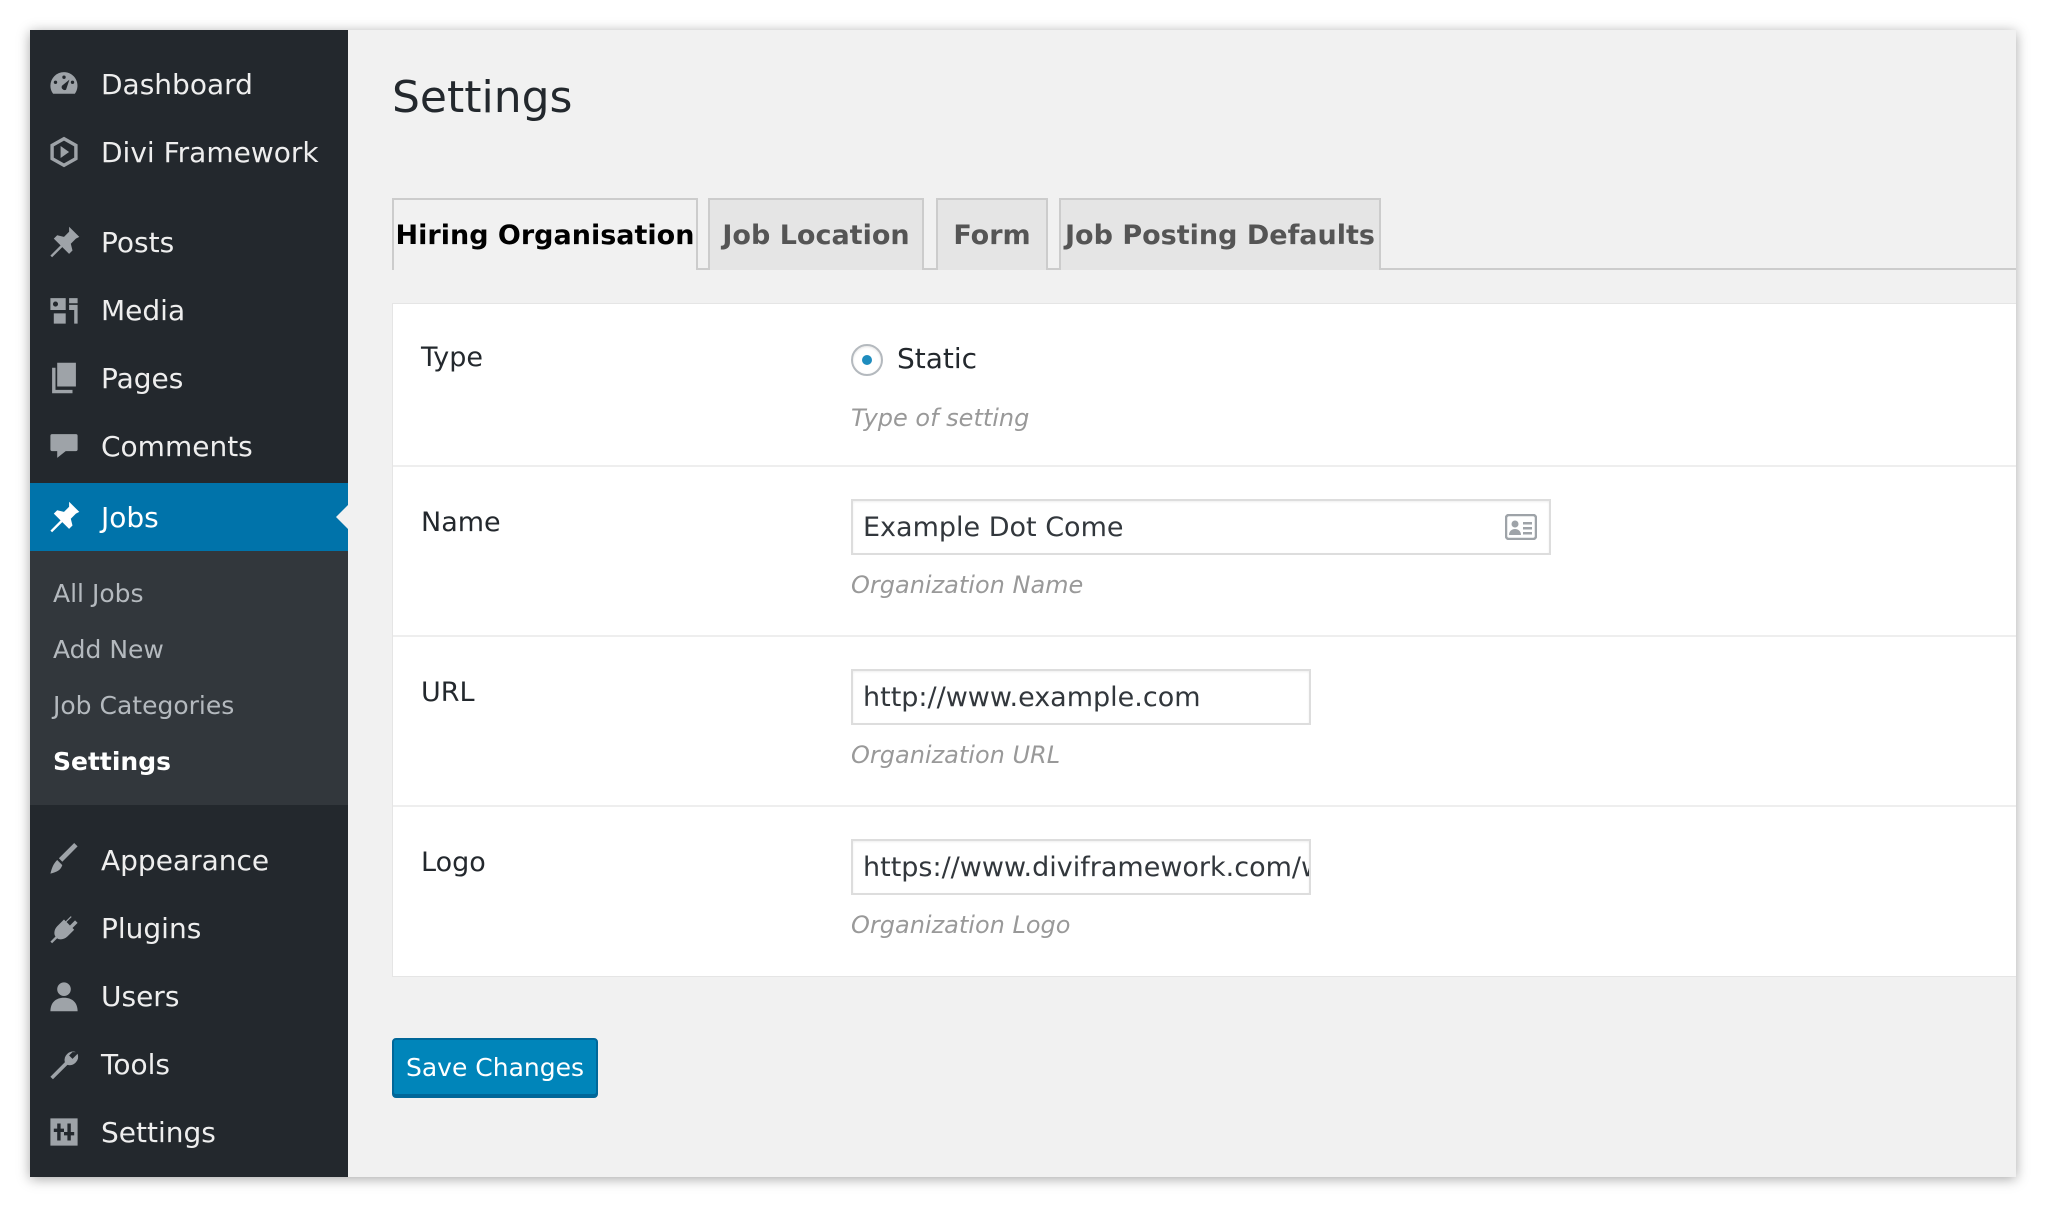 Image resolution: width=2046 pixels, height=1208 pixels. What do you see at coordinates (452, 357) in the screenshot?
I see `type-label: Type` at bounding box center [452, 357].